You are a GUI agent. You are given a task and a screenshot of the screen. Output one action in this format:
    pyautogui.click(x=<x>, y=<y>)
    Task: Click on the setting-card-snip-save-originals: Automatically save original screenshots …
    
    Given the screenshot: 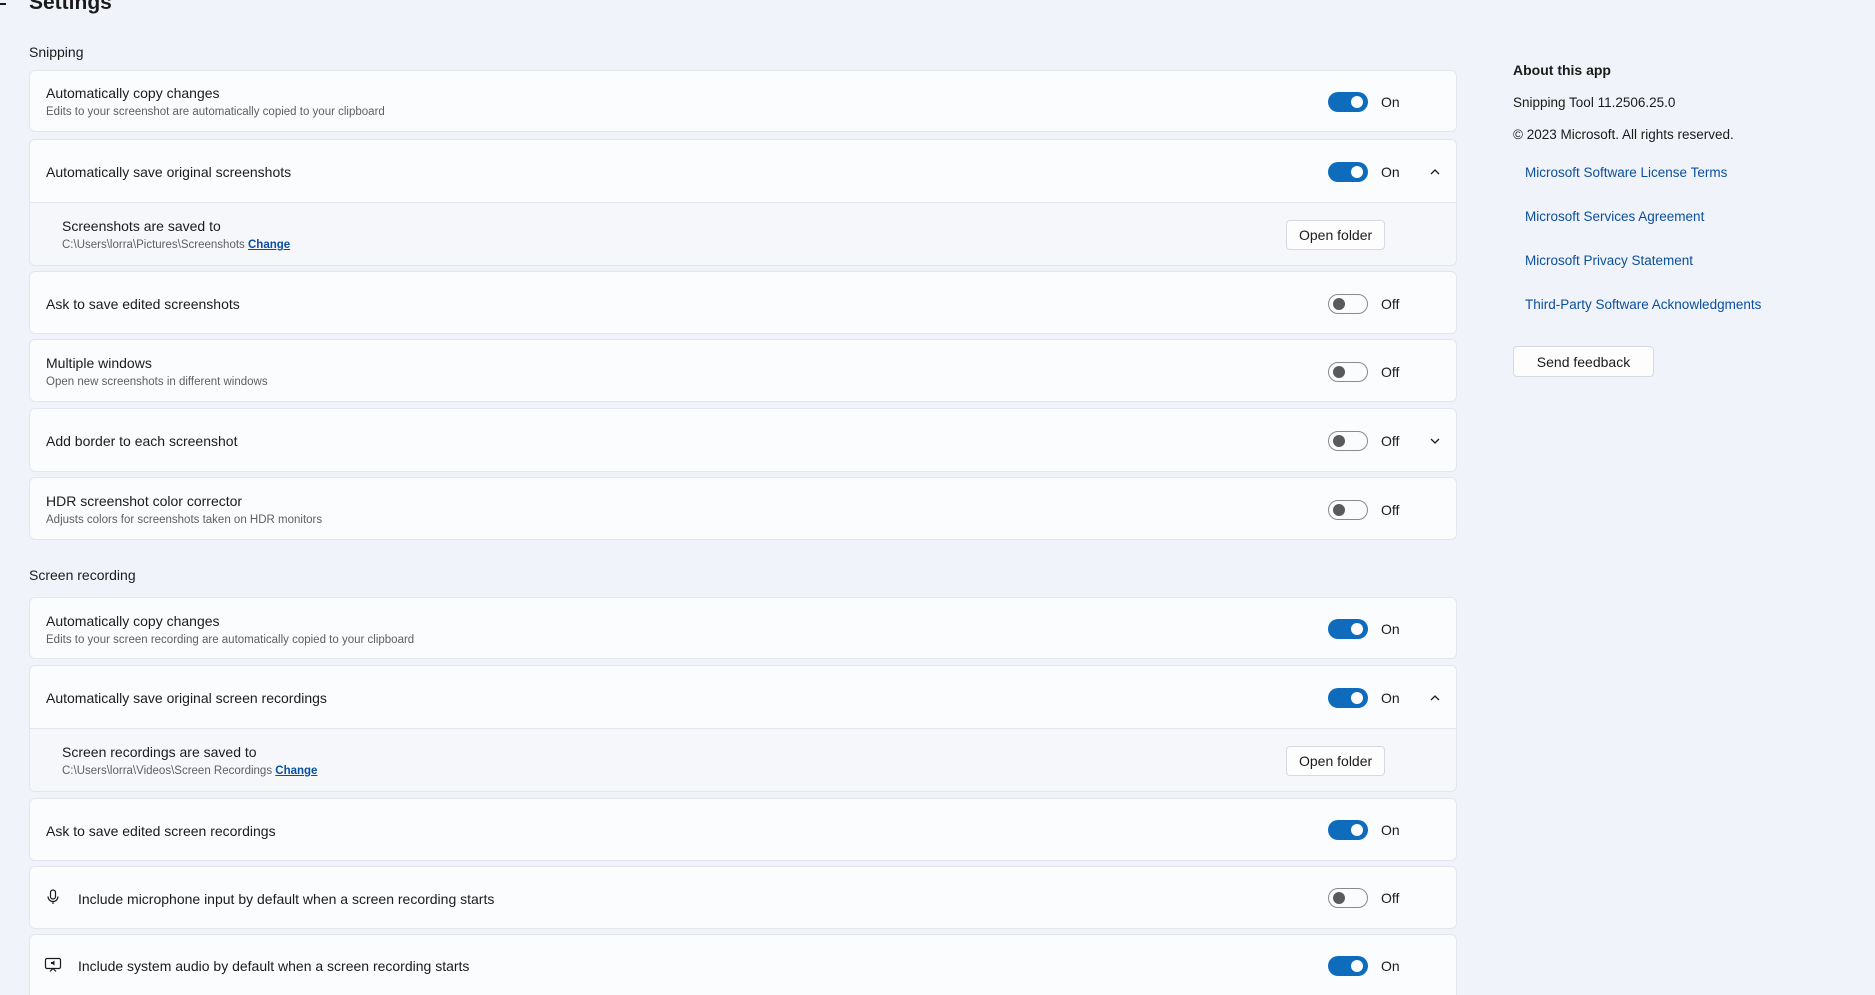 What is the action you would take?
    pyautogui.click(x=743, y=171)
    